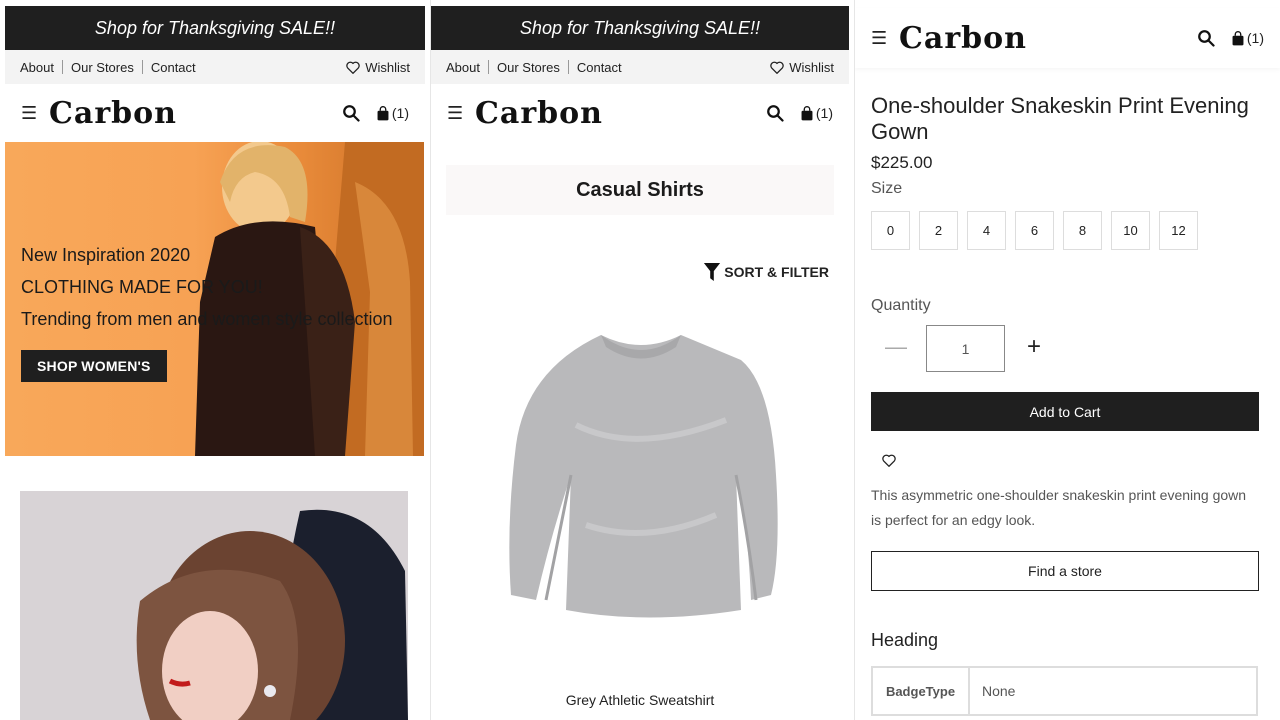 This screenshot has height=720, width=1280. I want to click on section-heading: Heading, so click(905, 640).